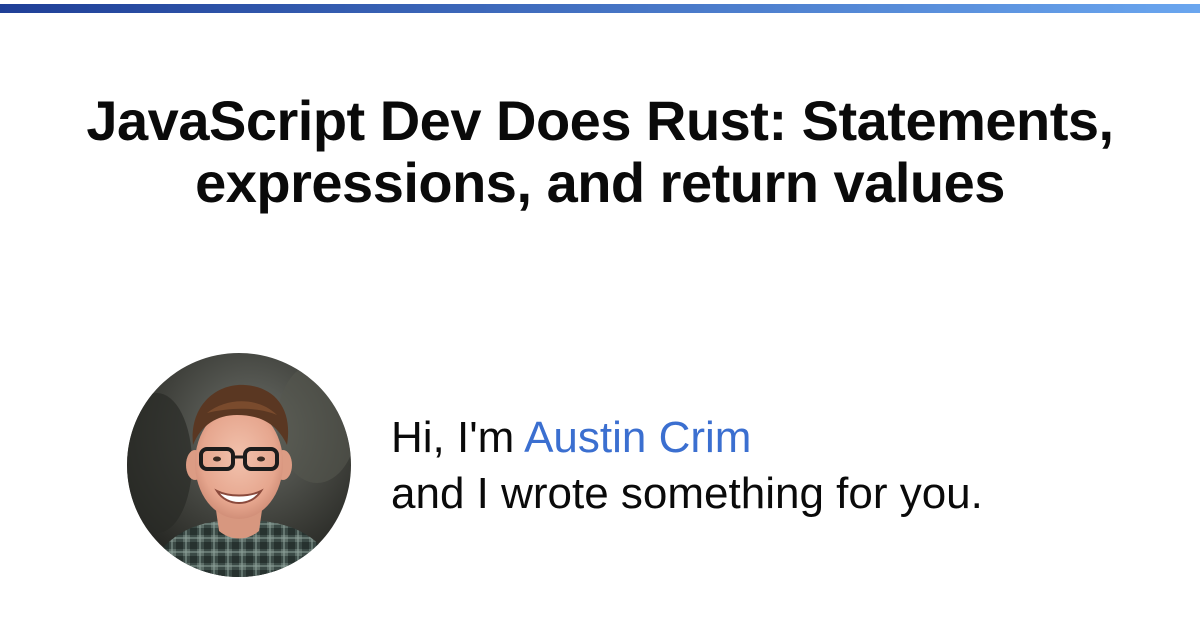 This screenshot has height=630, width=1200. Describe the element at coordinates (687, 493) in the screenshot. I see `tagline-text: and I wrote something for you.` at that location.